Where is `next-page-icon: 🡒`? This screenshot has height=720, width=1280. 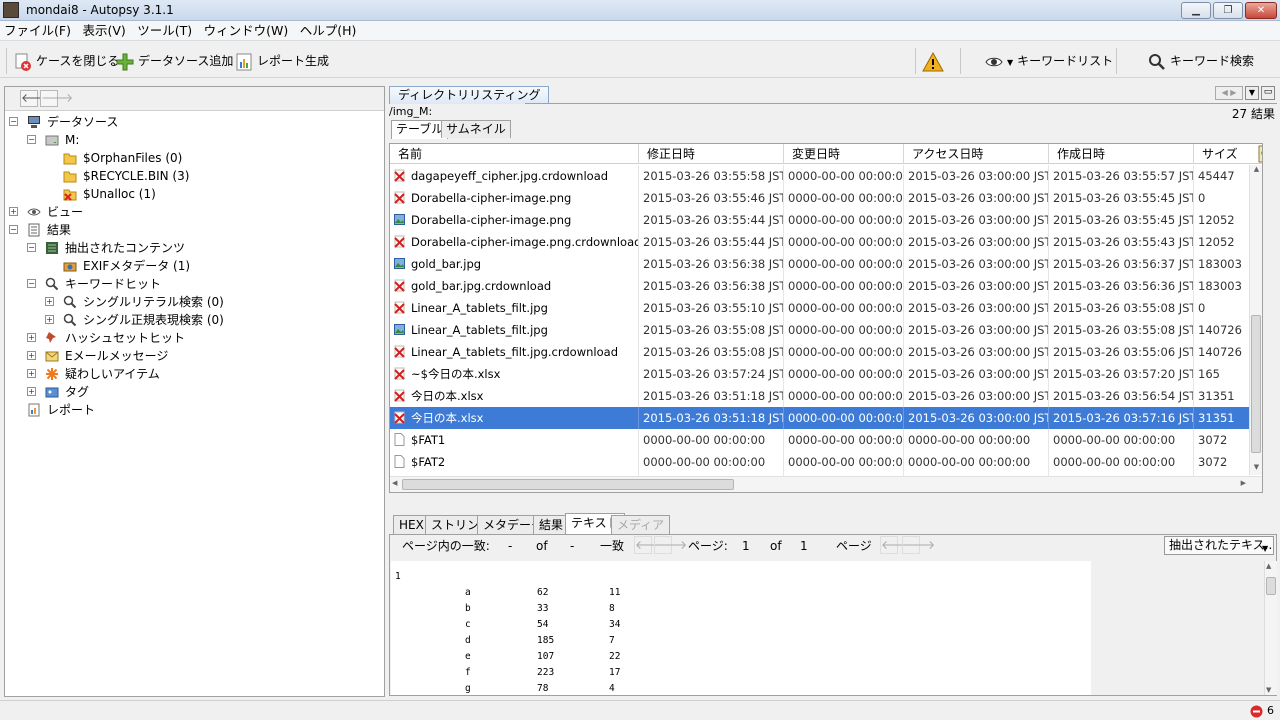
next-page-icon: 🡒 is located at coordinates (918, 545).